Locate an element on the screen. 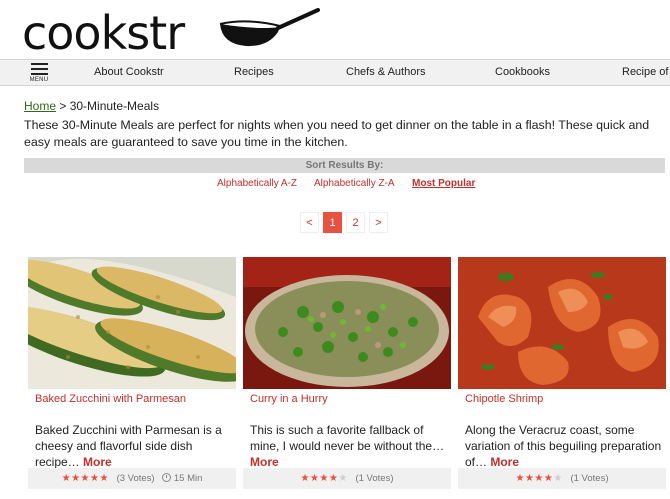 This screenshot has height=499, width=670. recipe-title-link: Chipotle Shrimp is located at coordinates (504, 399).